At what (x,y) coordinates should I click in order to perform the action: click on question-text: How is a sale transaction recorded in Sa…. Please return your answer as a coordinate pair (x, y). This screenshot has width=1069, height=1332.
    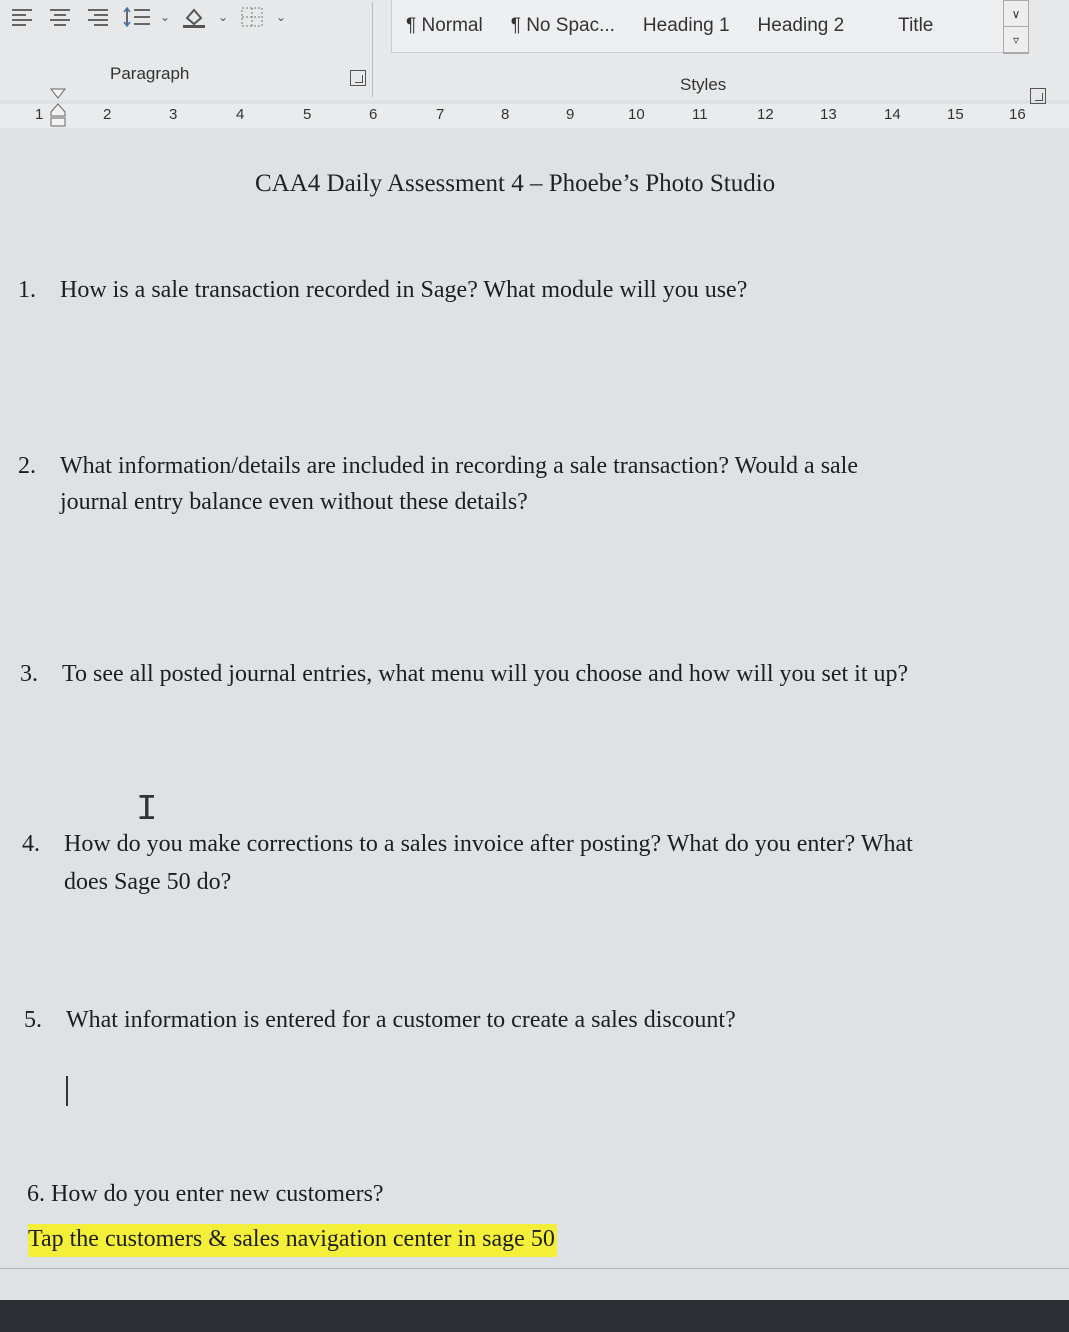
    Looking at the image, I should click on (404, 290).